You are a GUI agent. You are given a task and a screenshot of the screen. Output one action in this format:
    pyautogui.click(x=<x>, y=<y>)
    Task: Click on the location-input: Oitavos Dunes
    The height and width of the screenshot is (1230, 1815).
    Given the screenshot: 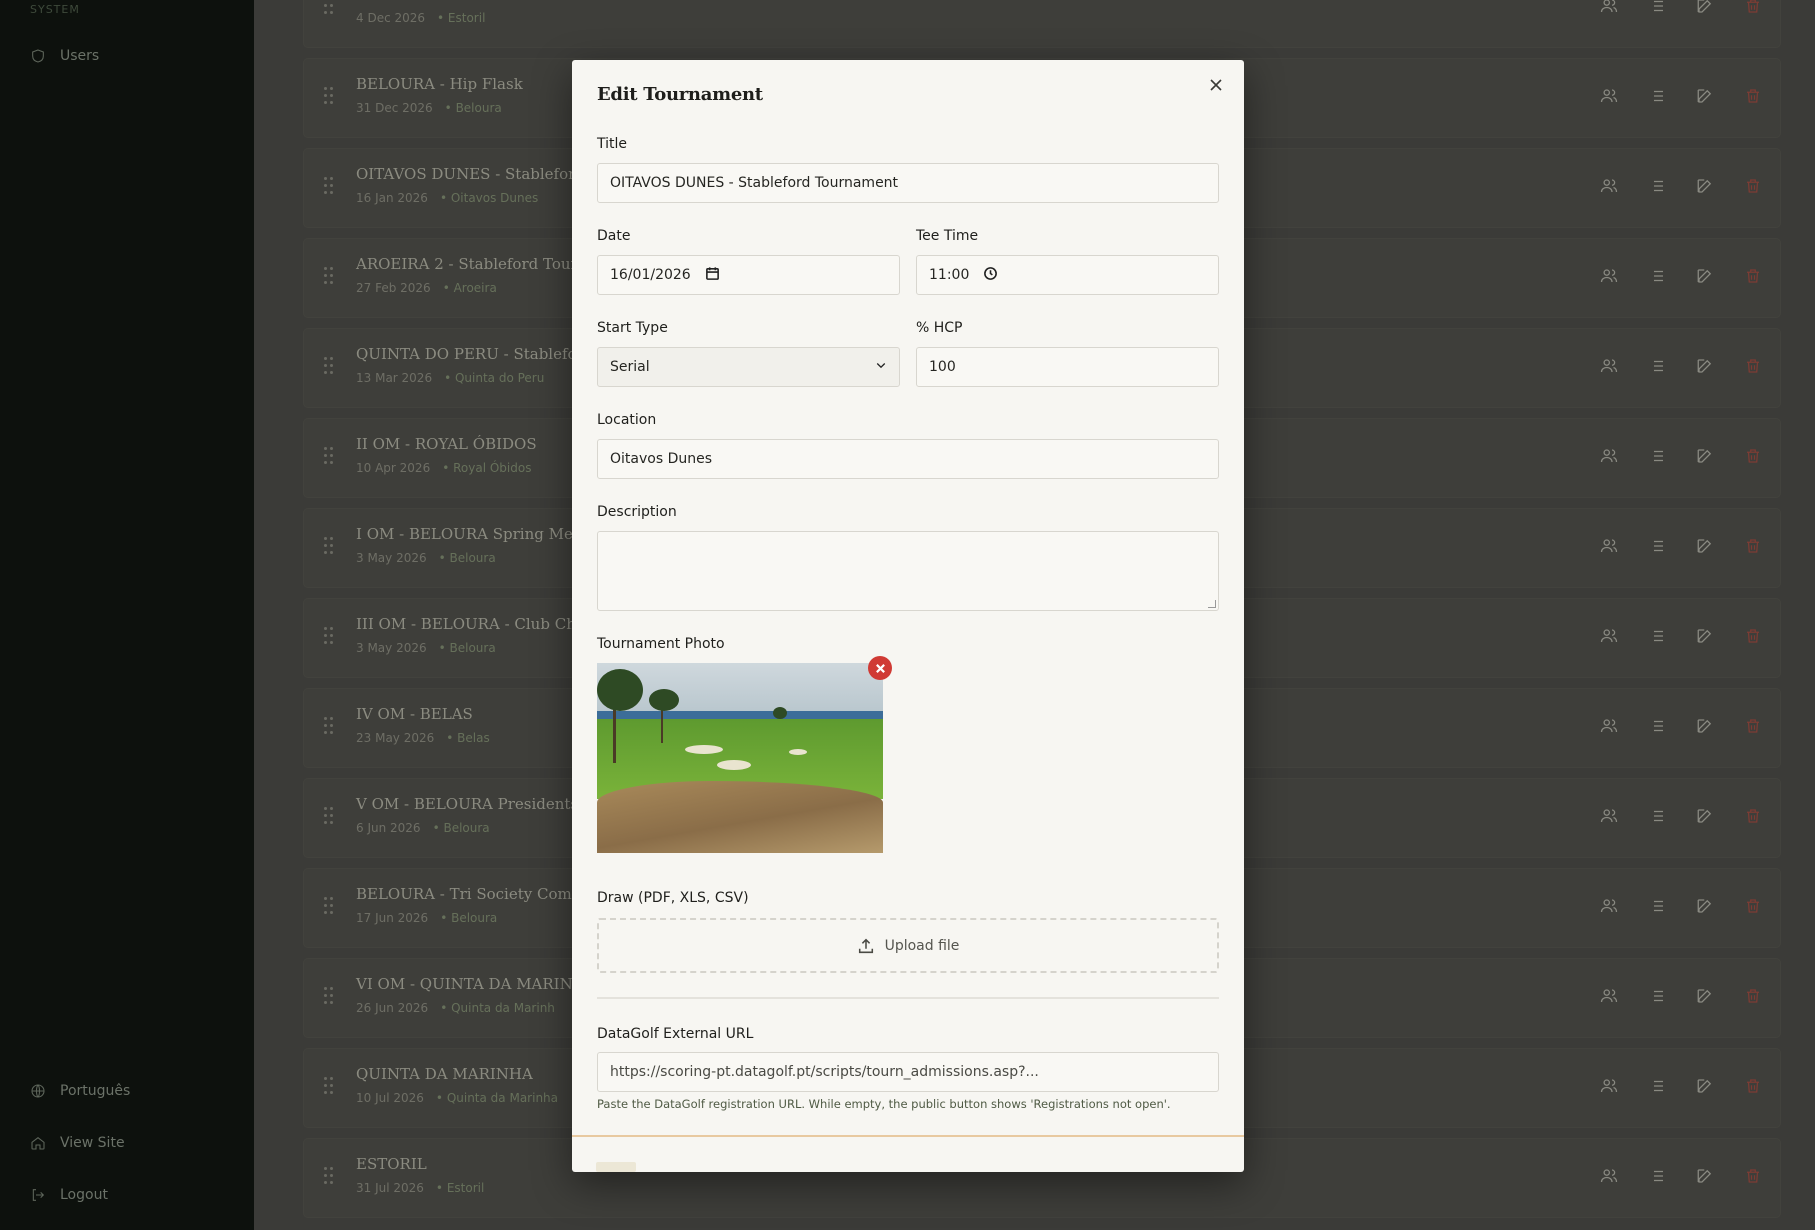 What is the action you would take?
    pyautogui.click(x=908, y=459)
    